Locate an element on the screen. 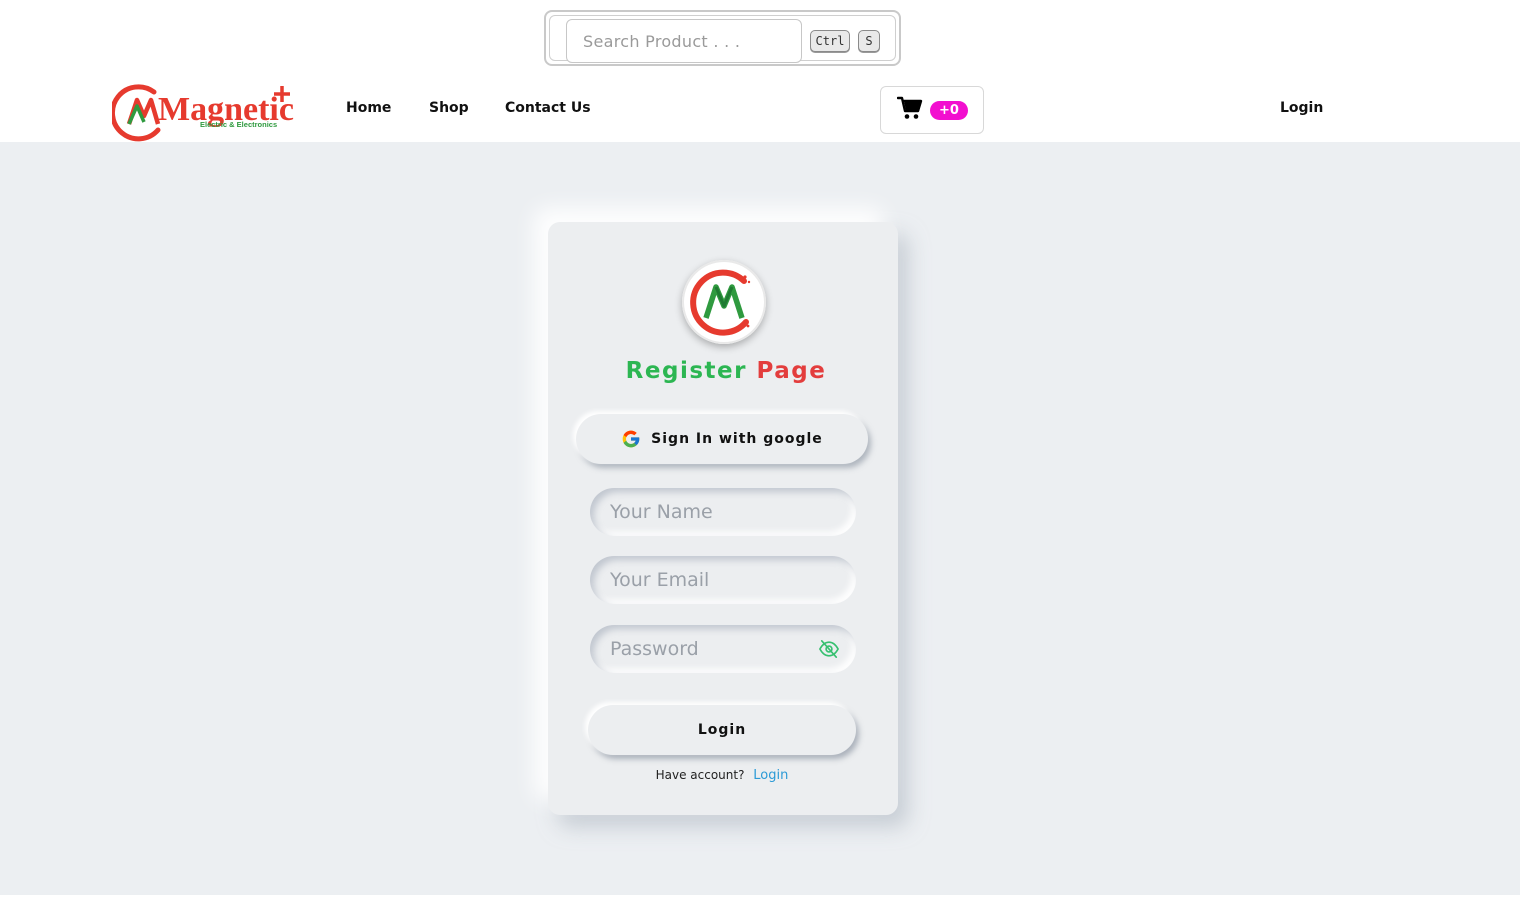 The image size is (1520, 898). page-title-register: Register is located at coordinates (686, 371).